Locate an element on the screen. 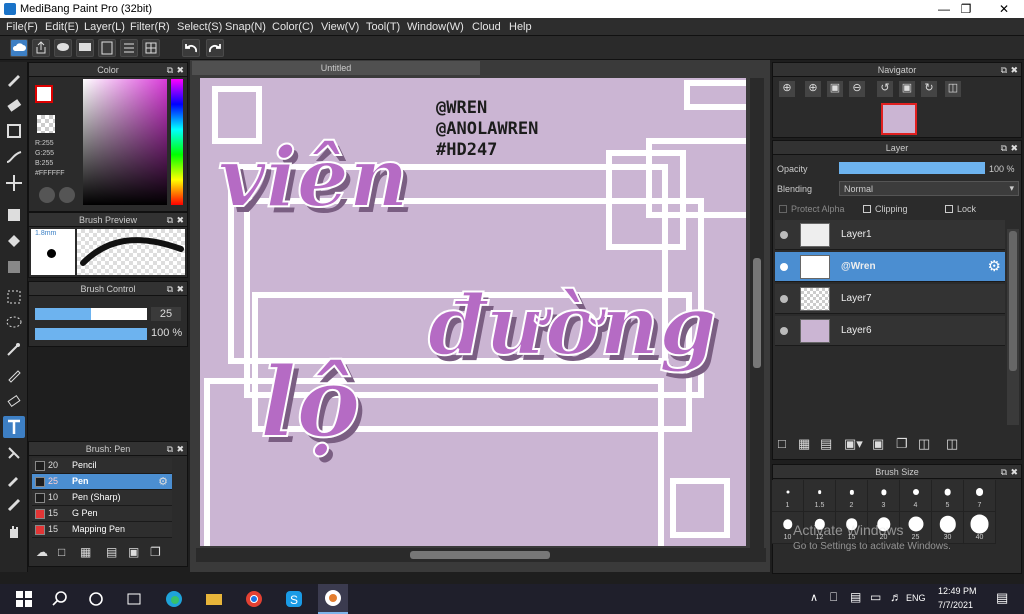 The height and width of the screenshot is (614, 1024). vertical-scrollbar is located at coordinates (757, 313).